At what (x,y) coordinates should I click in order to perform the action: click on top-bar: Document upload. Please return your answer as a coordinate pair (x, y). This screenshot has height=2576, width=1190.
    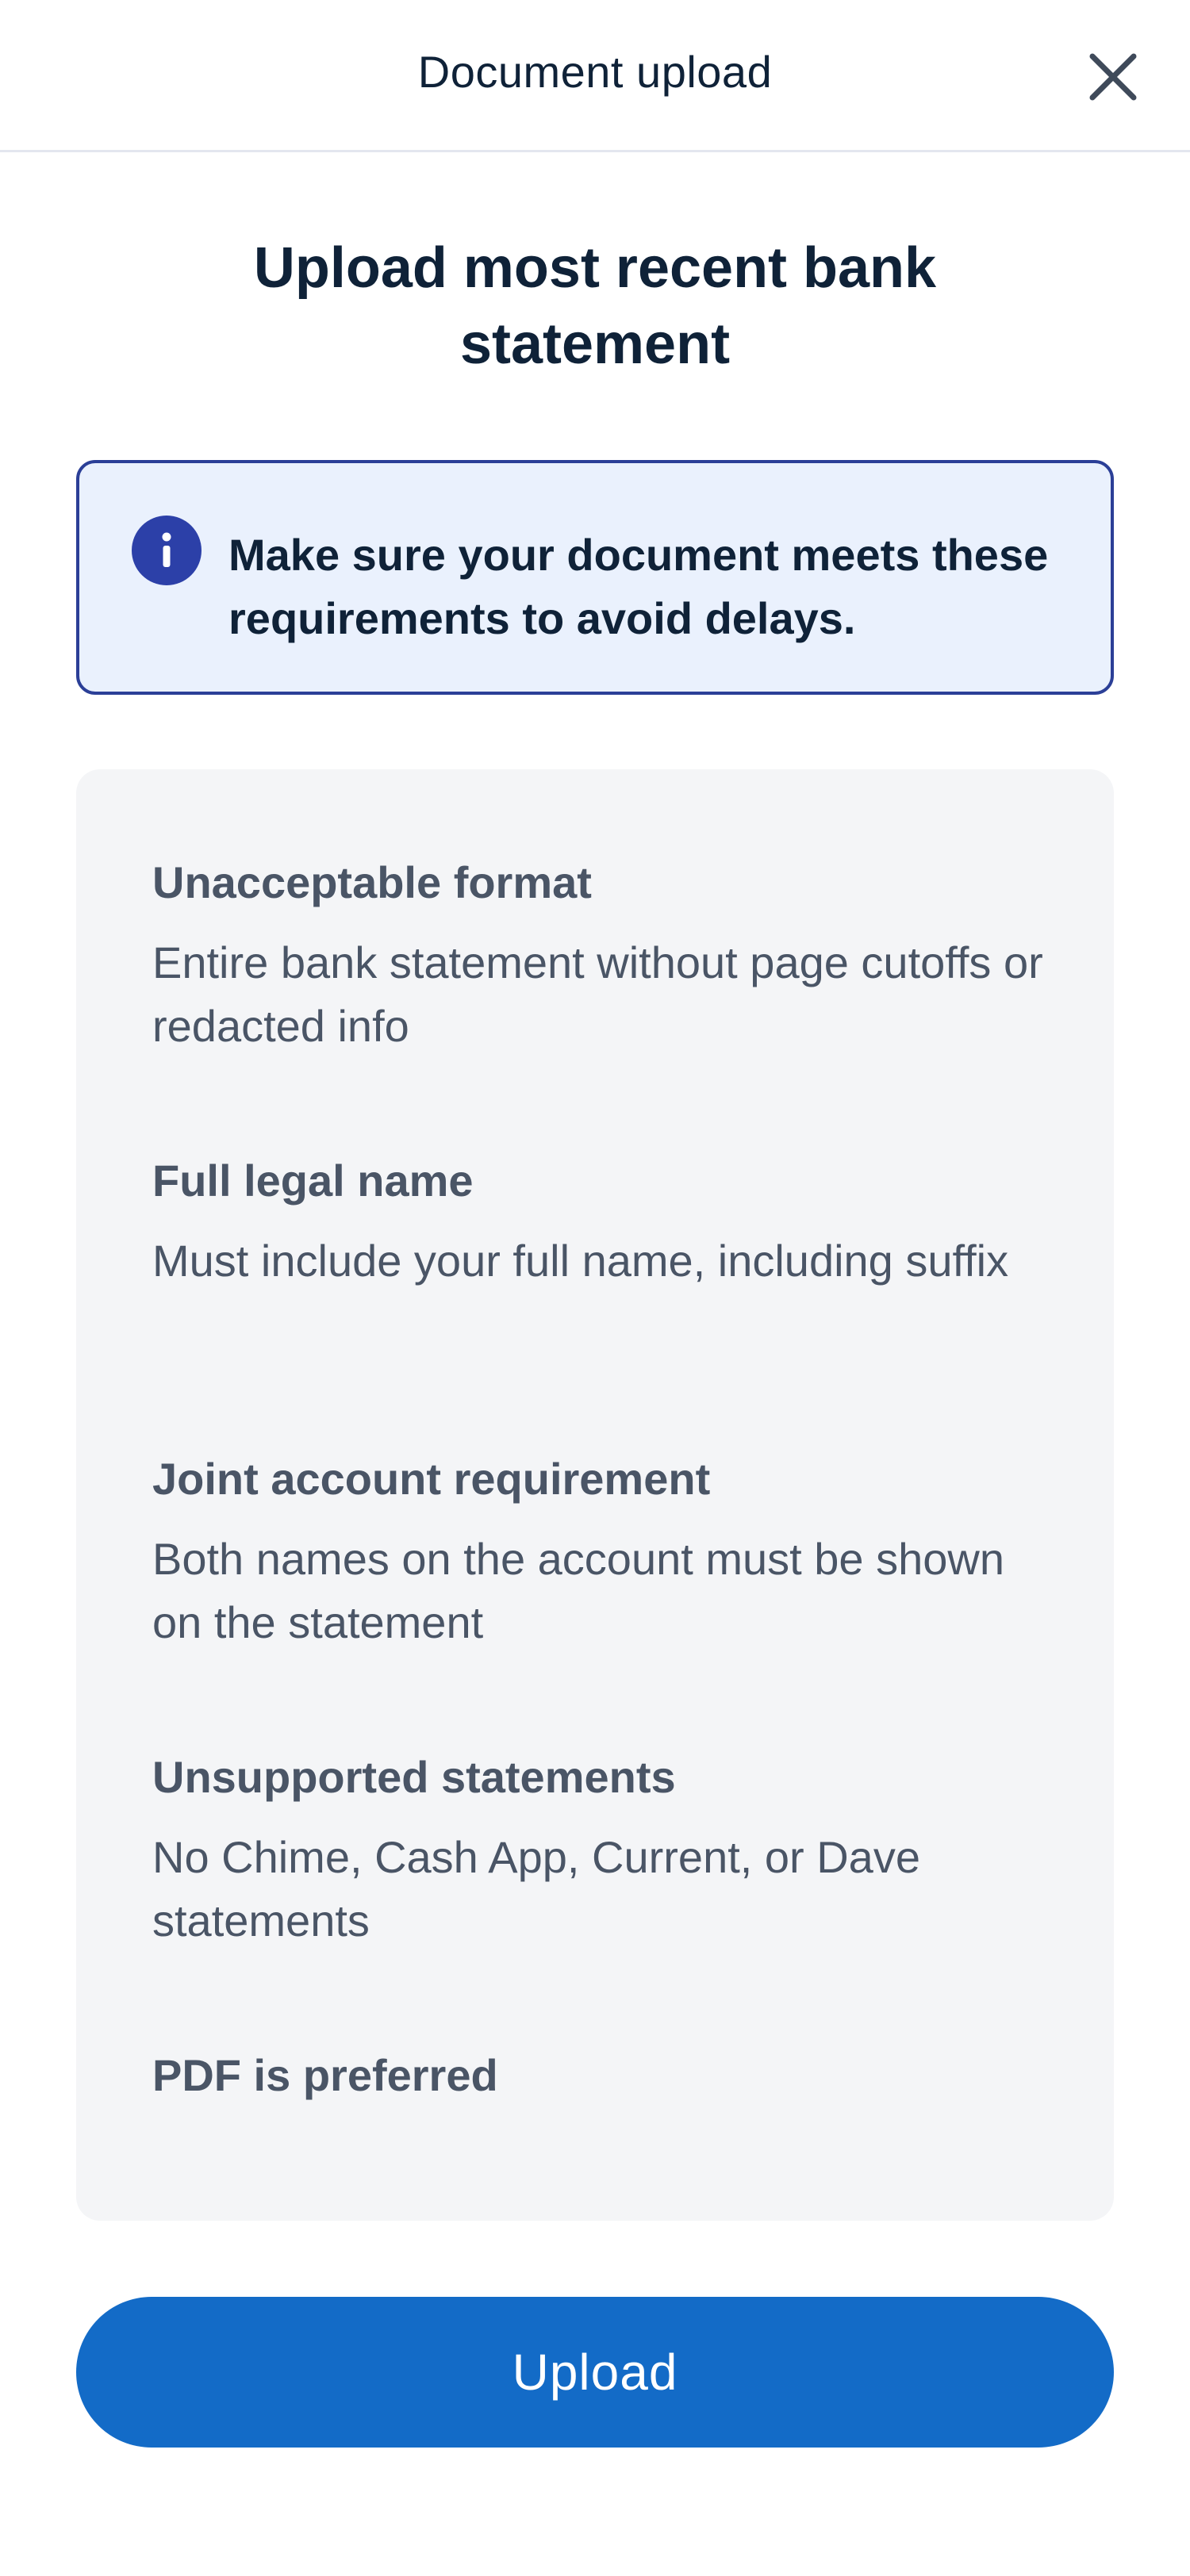
    Looking at the image, I should click on (595, 76).